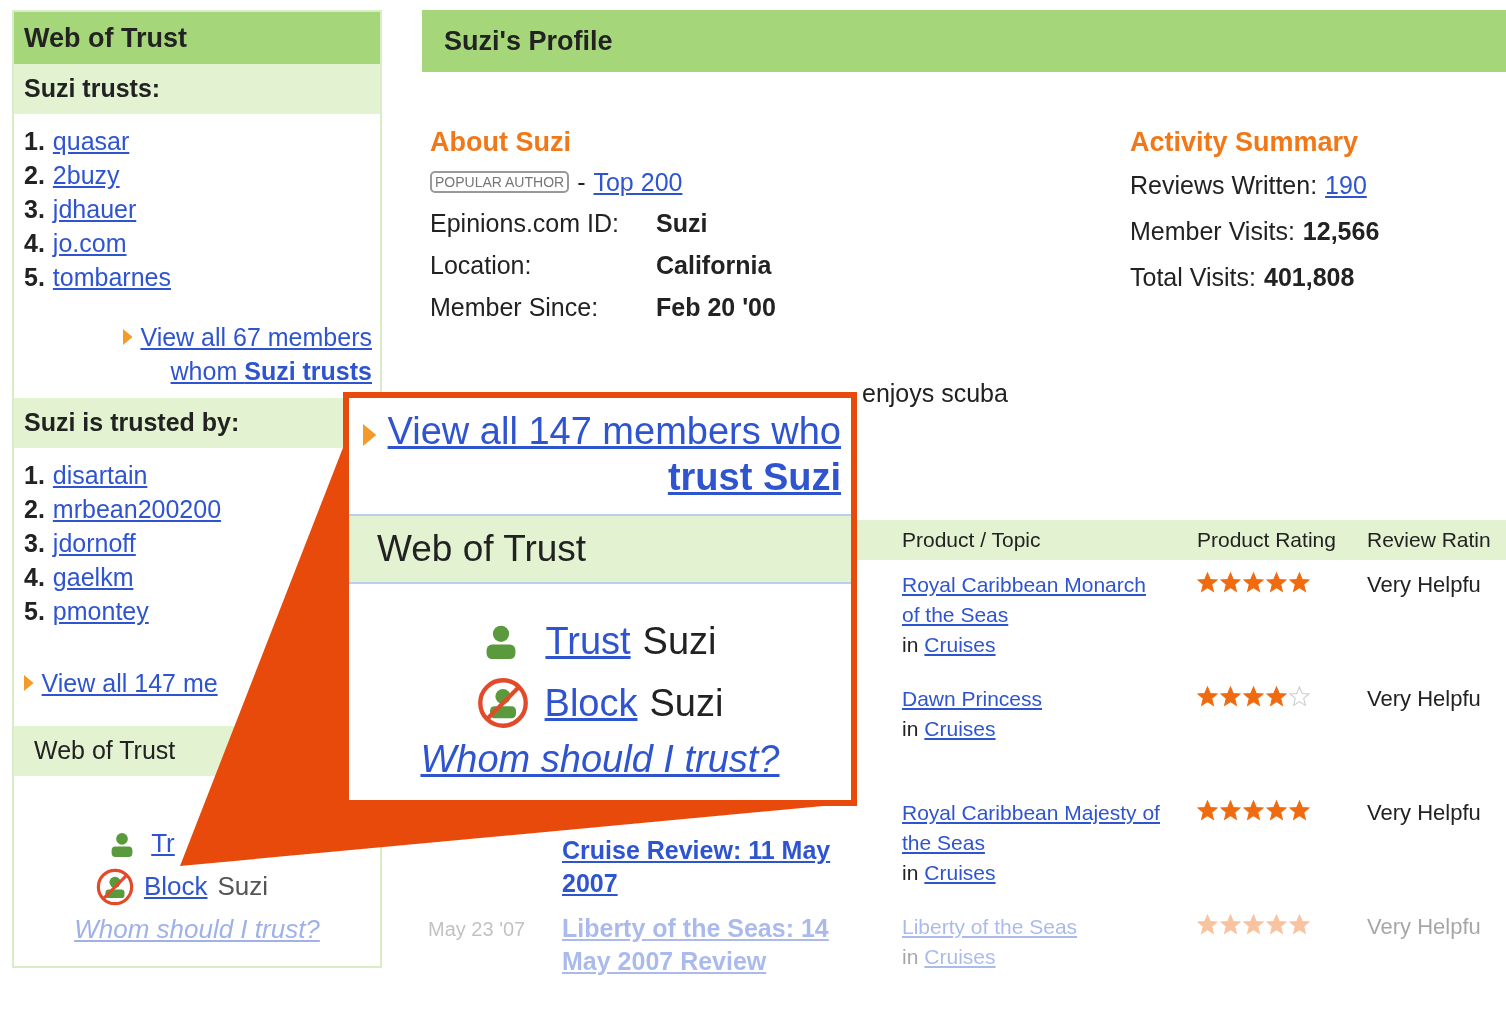 This screenshot has width=1506, height=1016. What do you see at coordinates (1224, 185) in the screenshot?
I see `stat-label: Reviews Written:` at bounding box center [1224, 185].